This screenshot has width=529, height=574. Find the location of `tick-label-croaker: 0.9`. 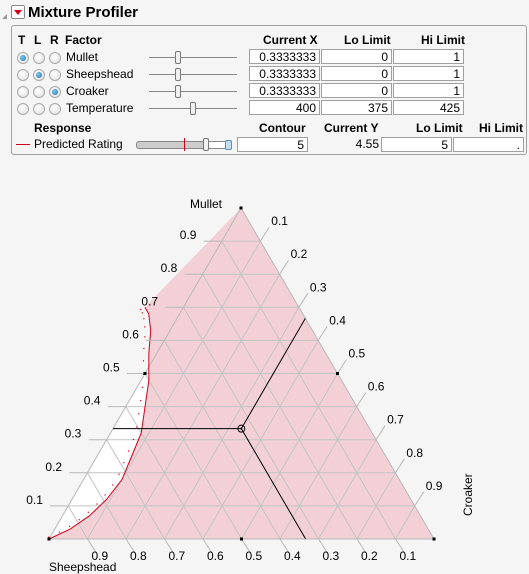

tick-label-croaker: 0.9 is located at coordinates (434, 486).